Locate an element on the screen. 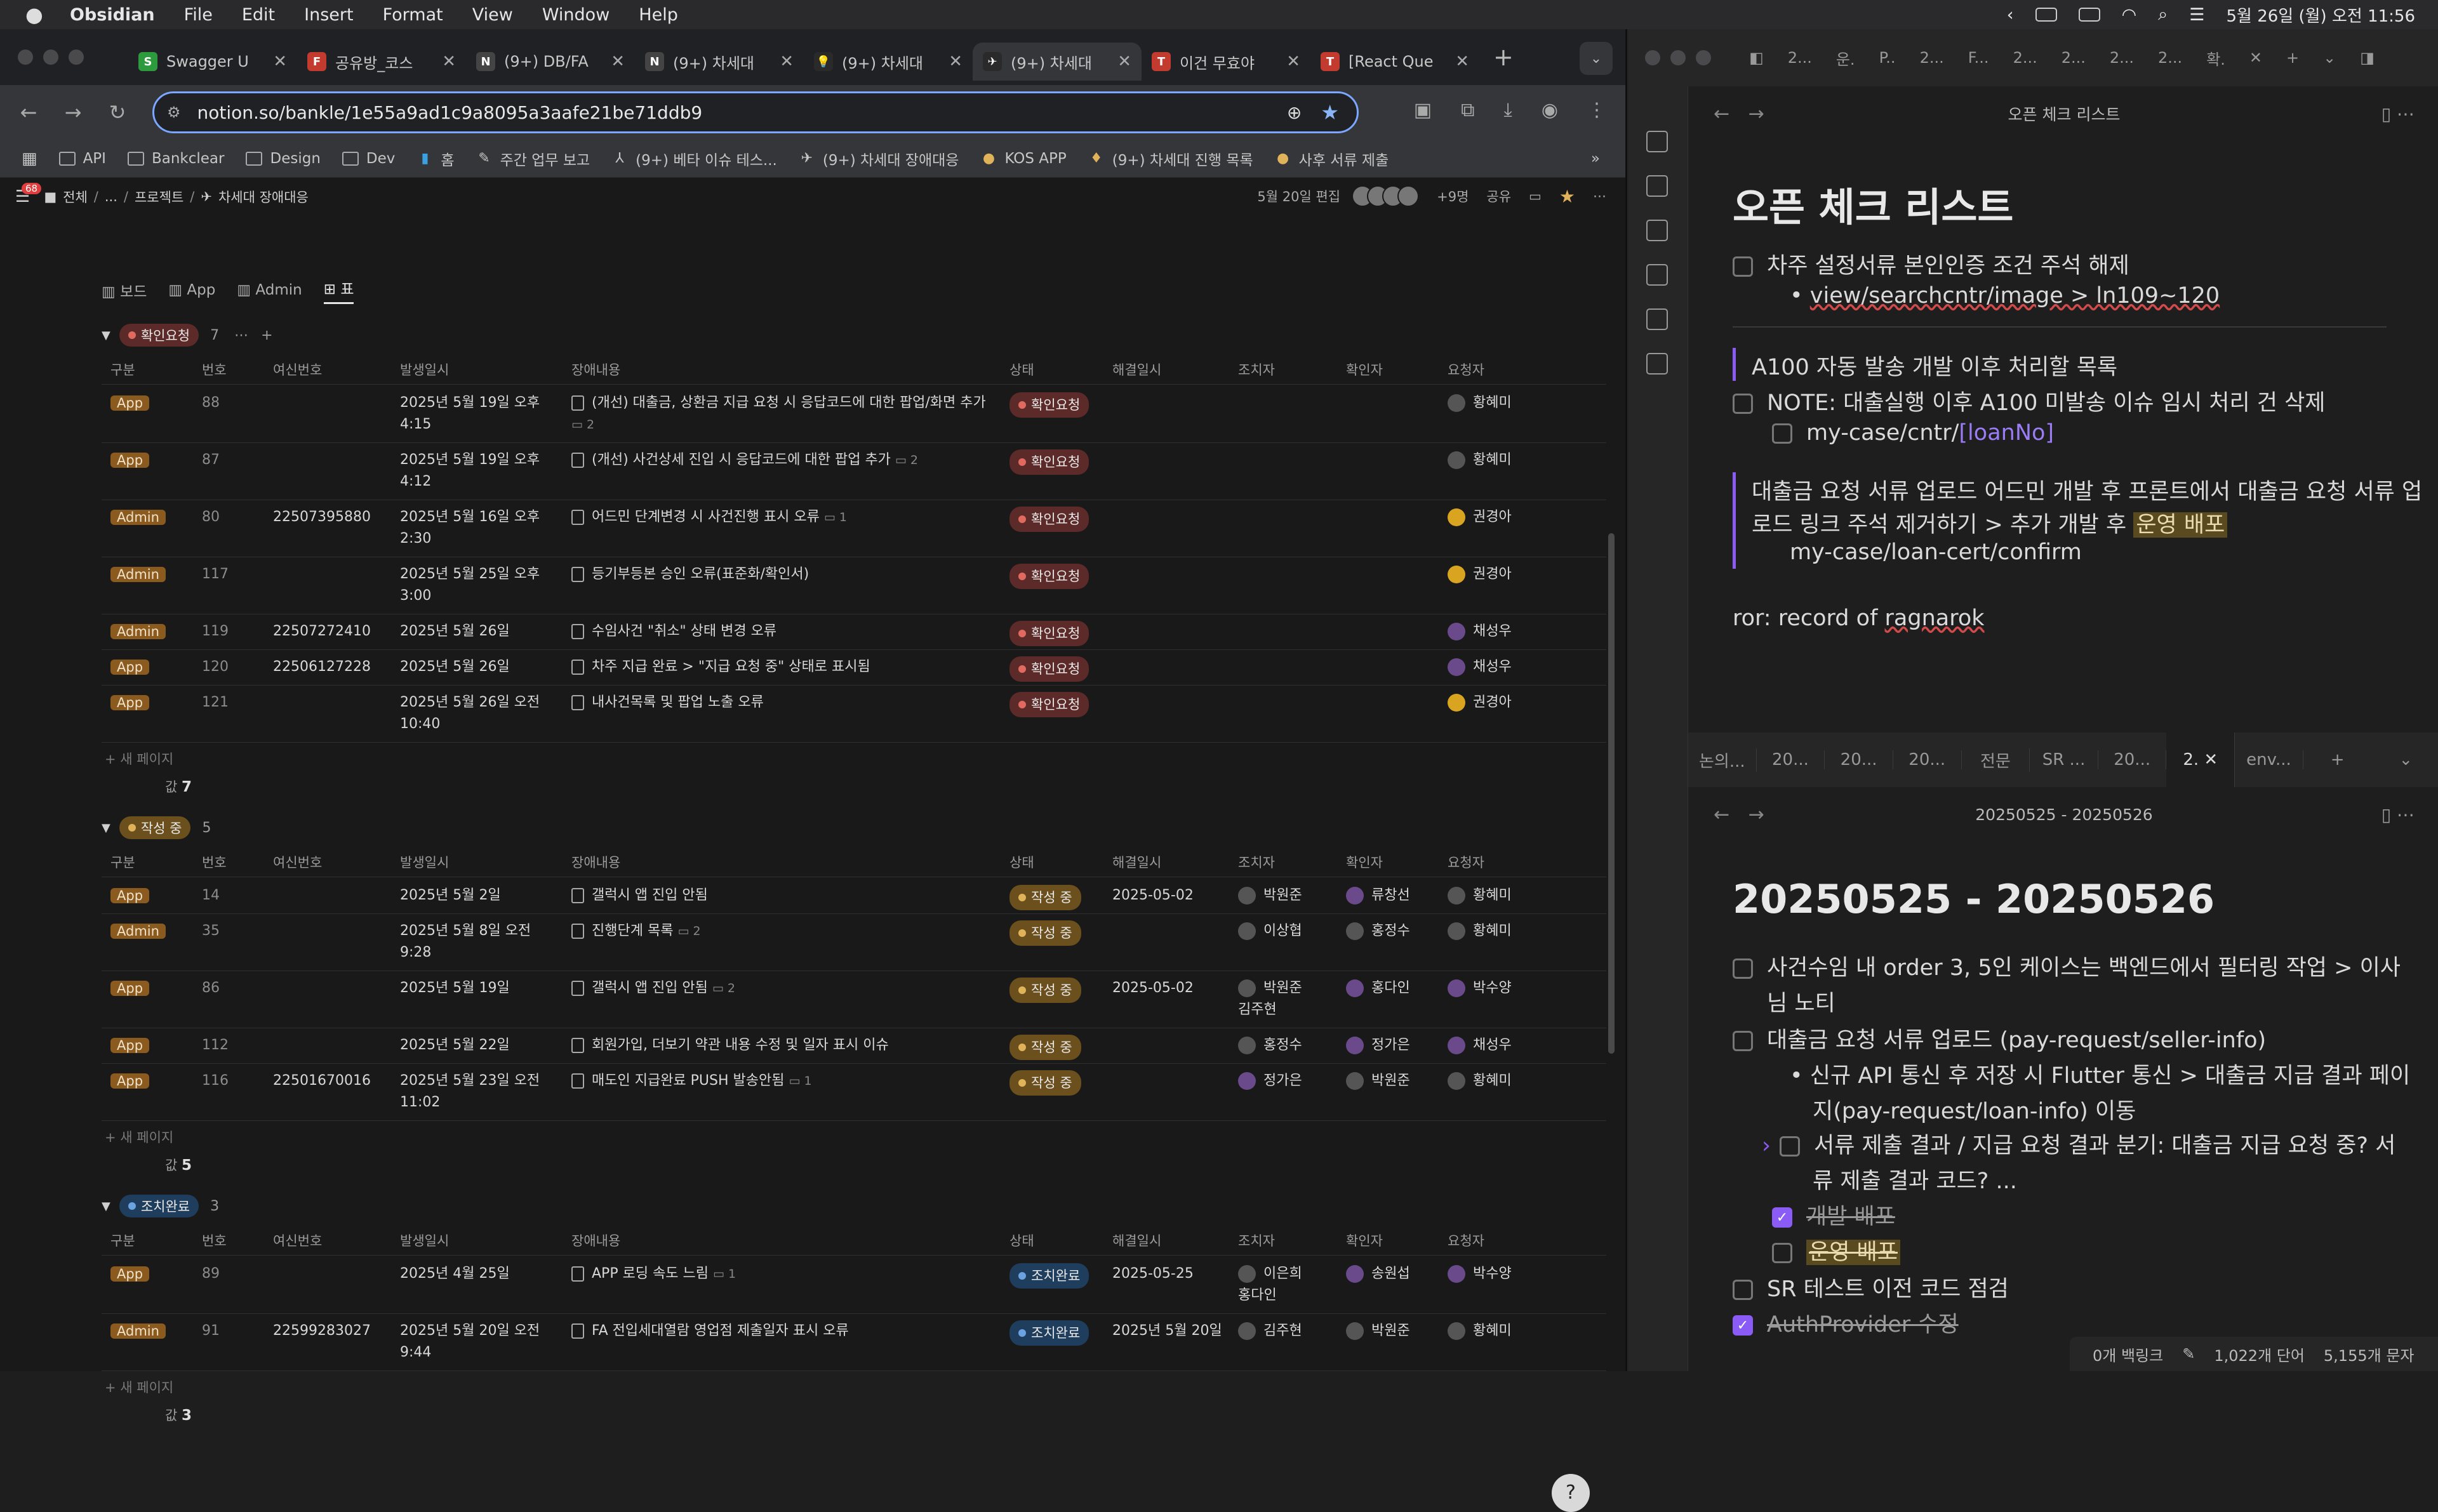 This screenshot has height=1512, width=2438. menu-help: Help is located at coordinates (658, 15).